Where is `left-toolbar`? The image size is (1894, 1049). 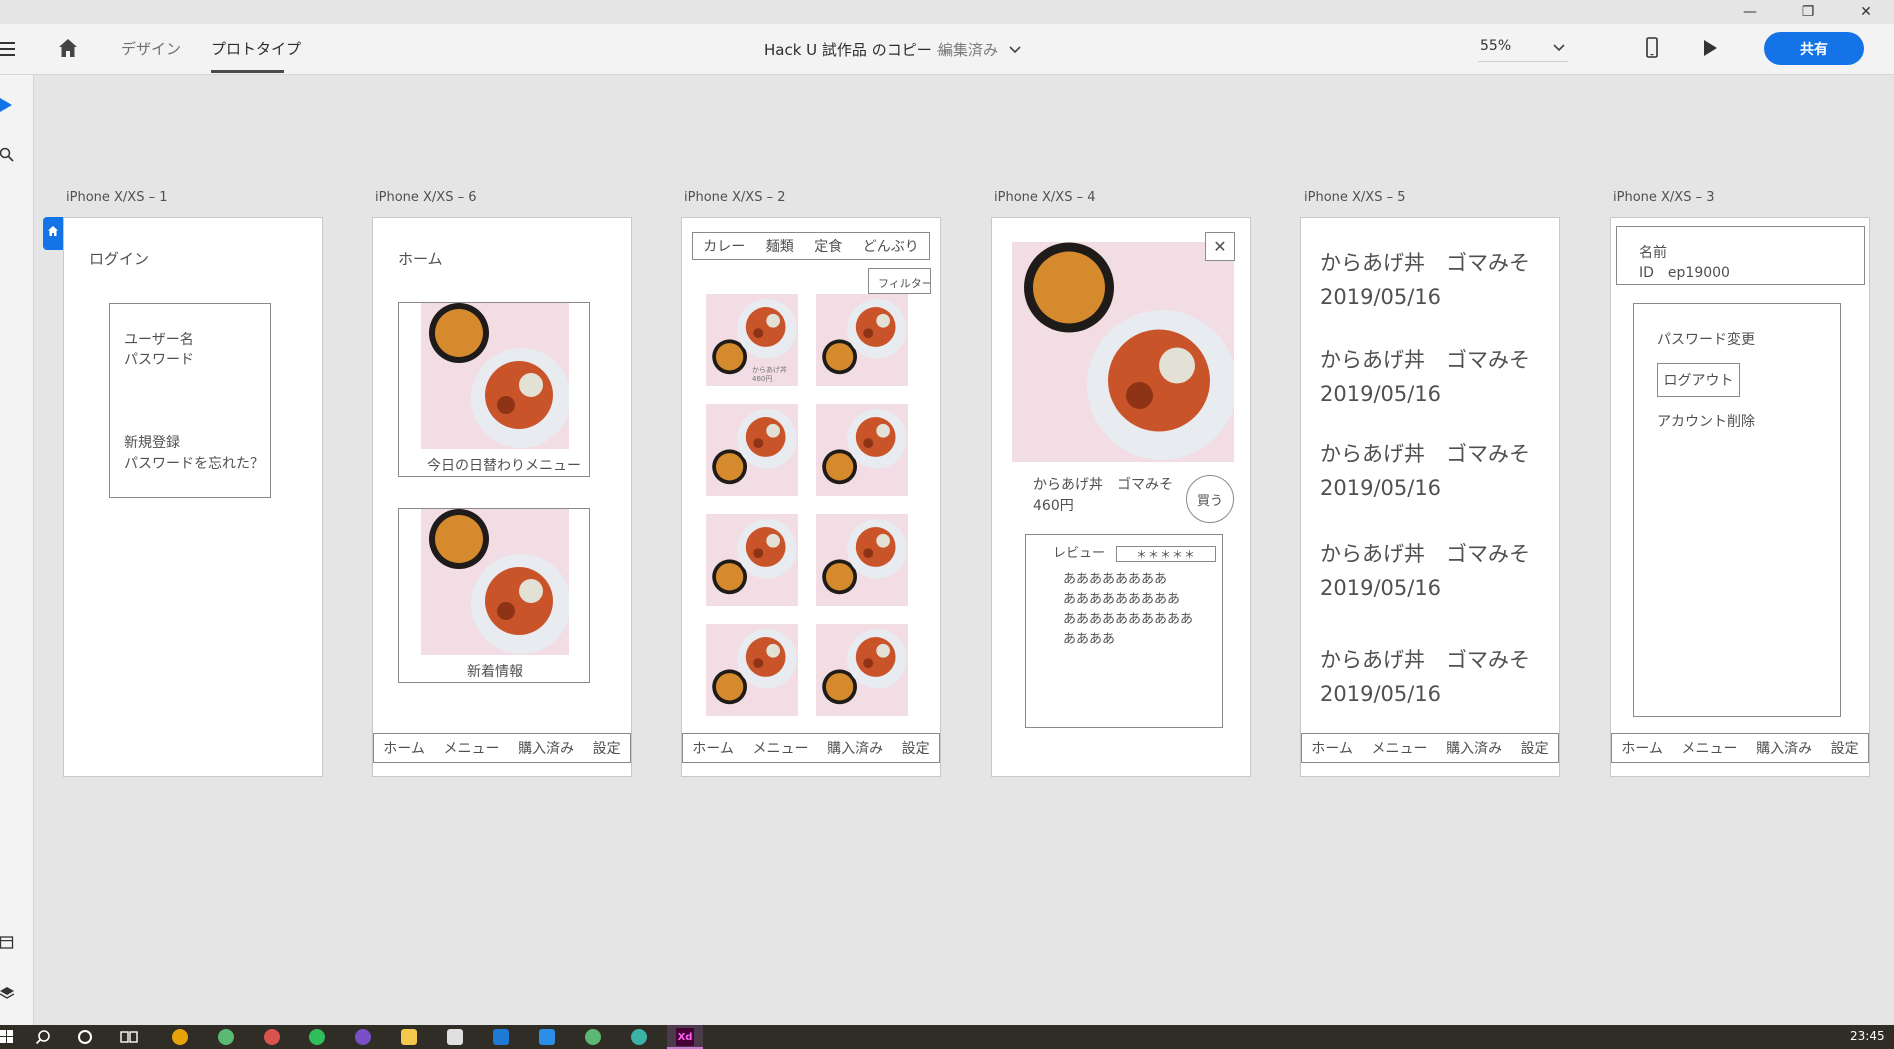 left-toolbar is located at coordinates (17, 550).